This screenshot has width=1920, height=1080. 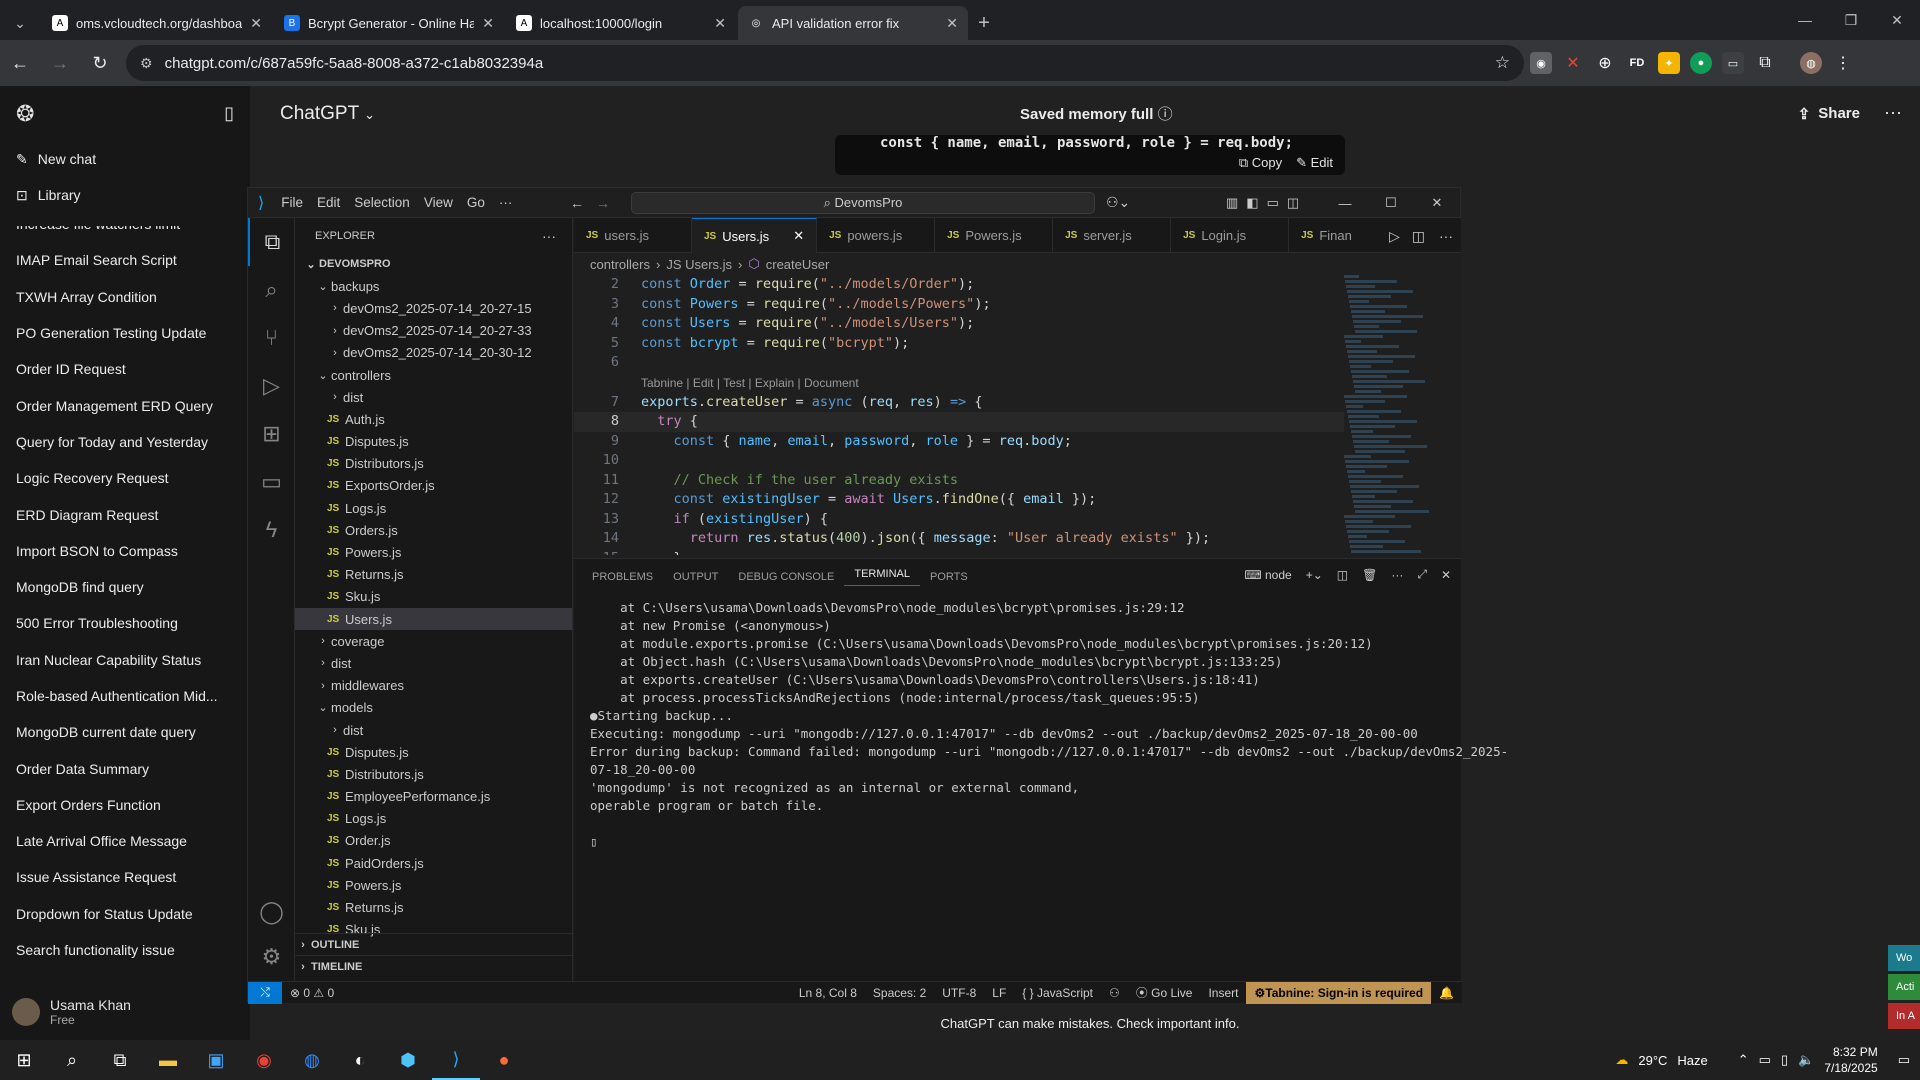 I want to click on file-item: JS Distributors.js, so click(x=433, y=464).